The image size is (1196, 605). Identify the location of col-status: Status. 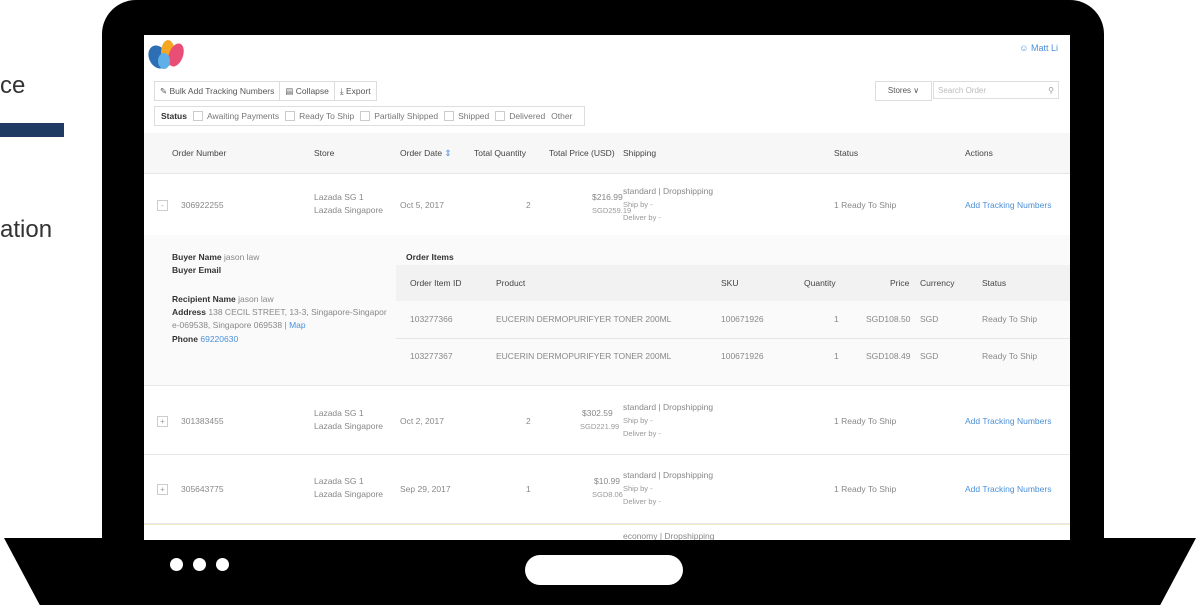
(846, 153).